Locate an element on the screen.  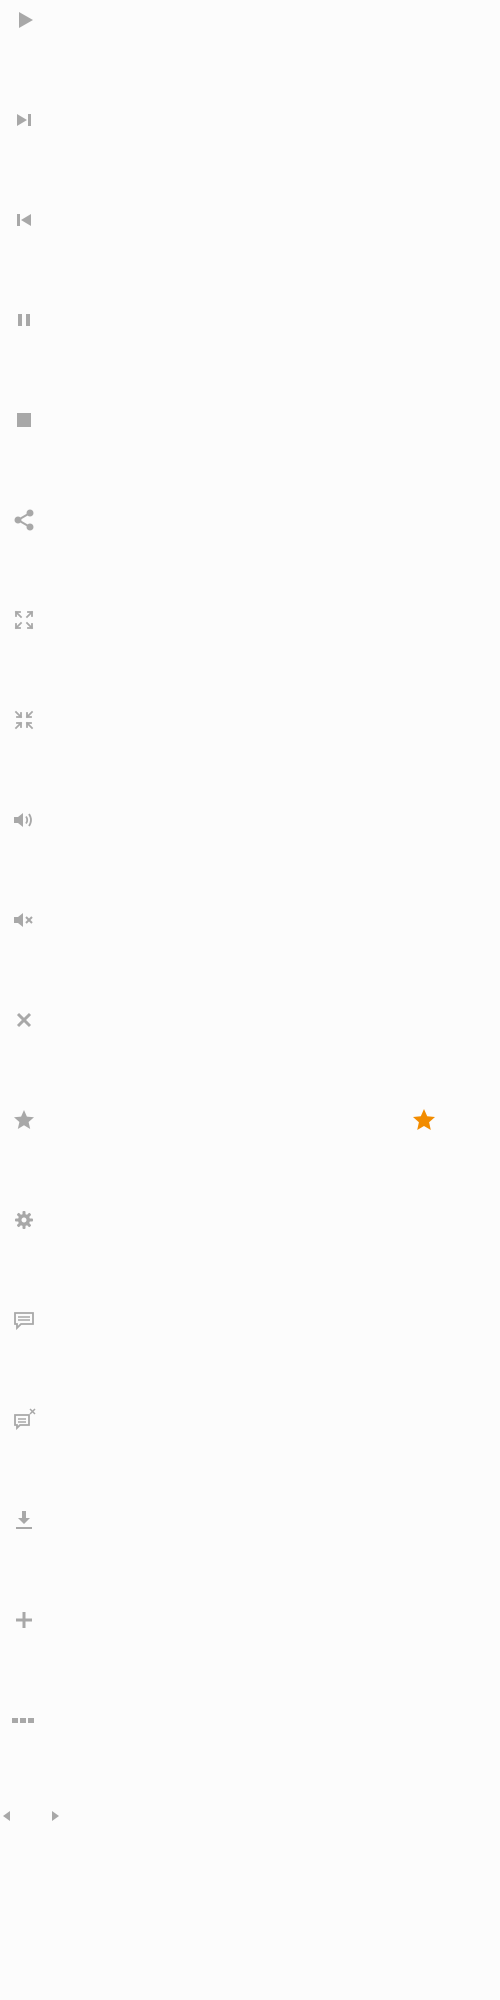
icon-row-pause is located at coordinates (250, 320).